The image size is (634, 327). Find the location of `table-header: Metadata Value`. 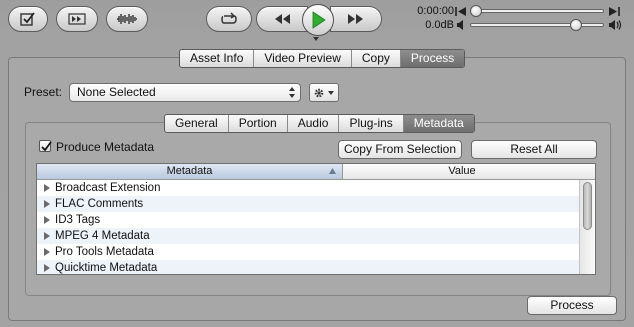

table-header: Metadata Value is located at coordinates (316, 172).